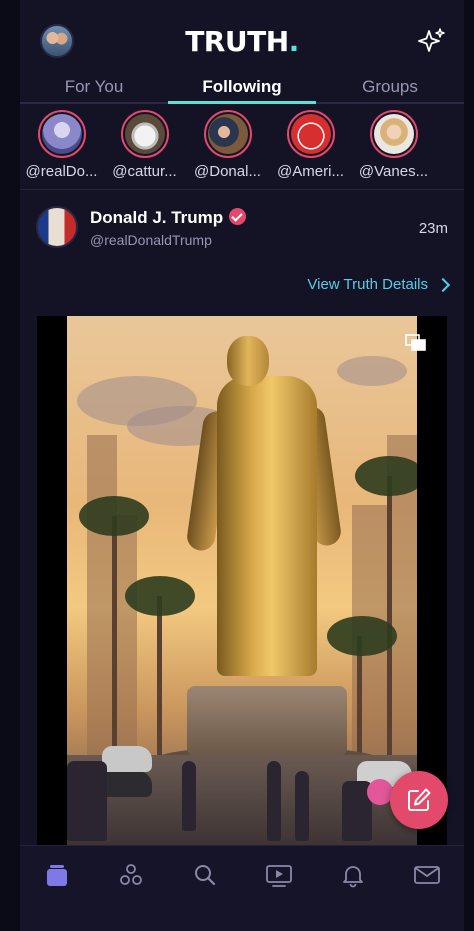  I want to click on nav-search, so click(205, 877).